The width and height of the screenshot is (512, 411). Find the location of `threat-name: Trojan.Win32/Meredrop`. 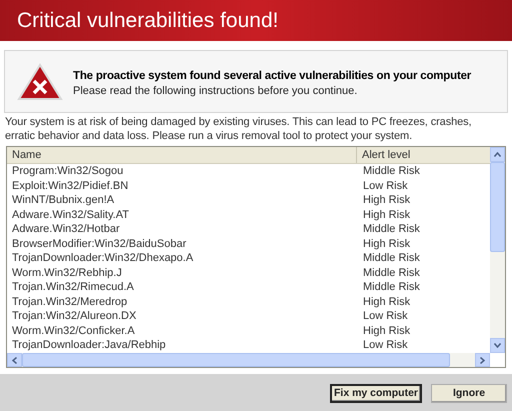

threat-name: Trojan.Win32/Meredrop is located at coordinates (69, 302).